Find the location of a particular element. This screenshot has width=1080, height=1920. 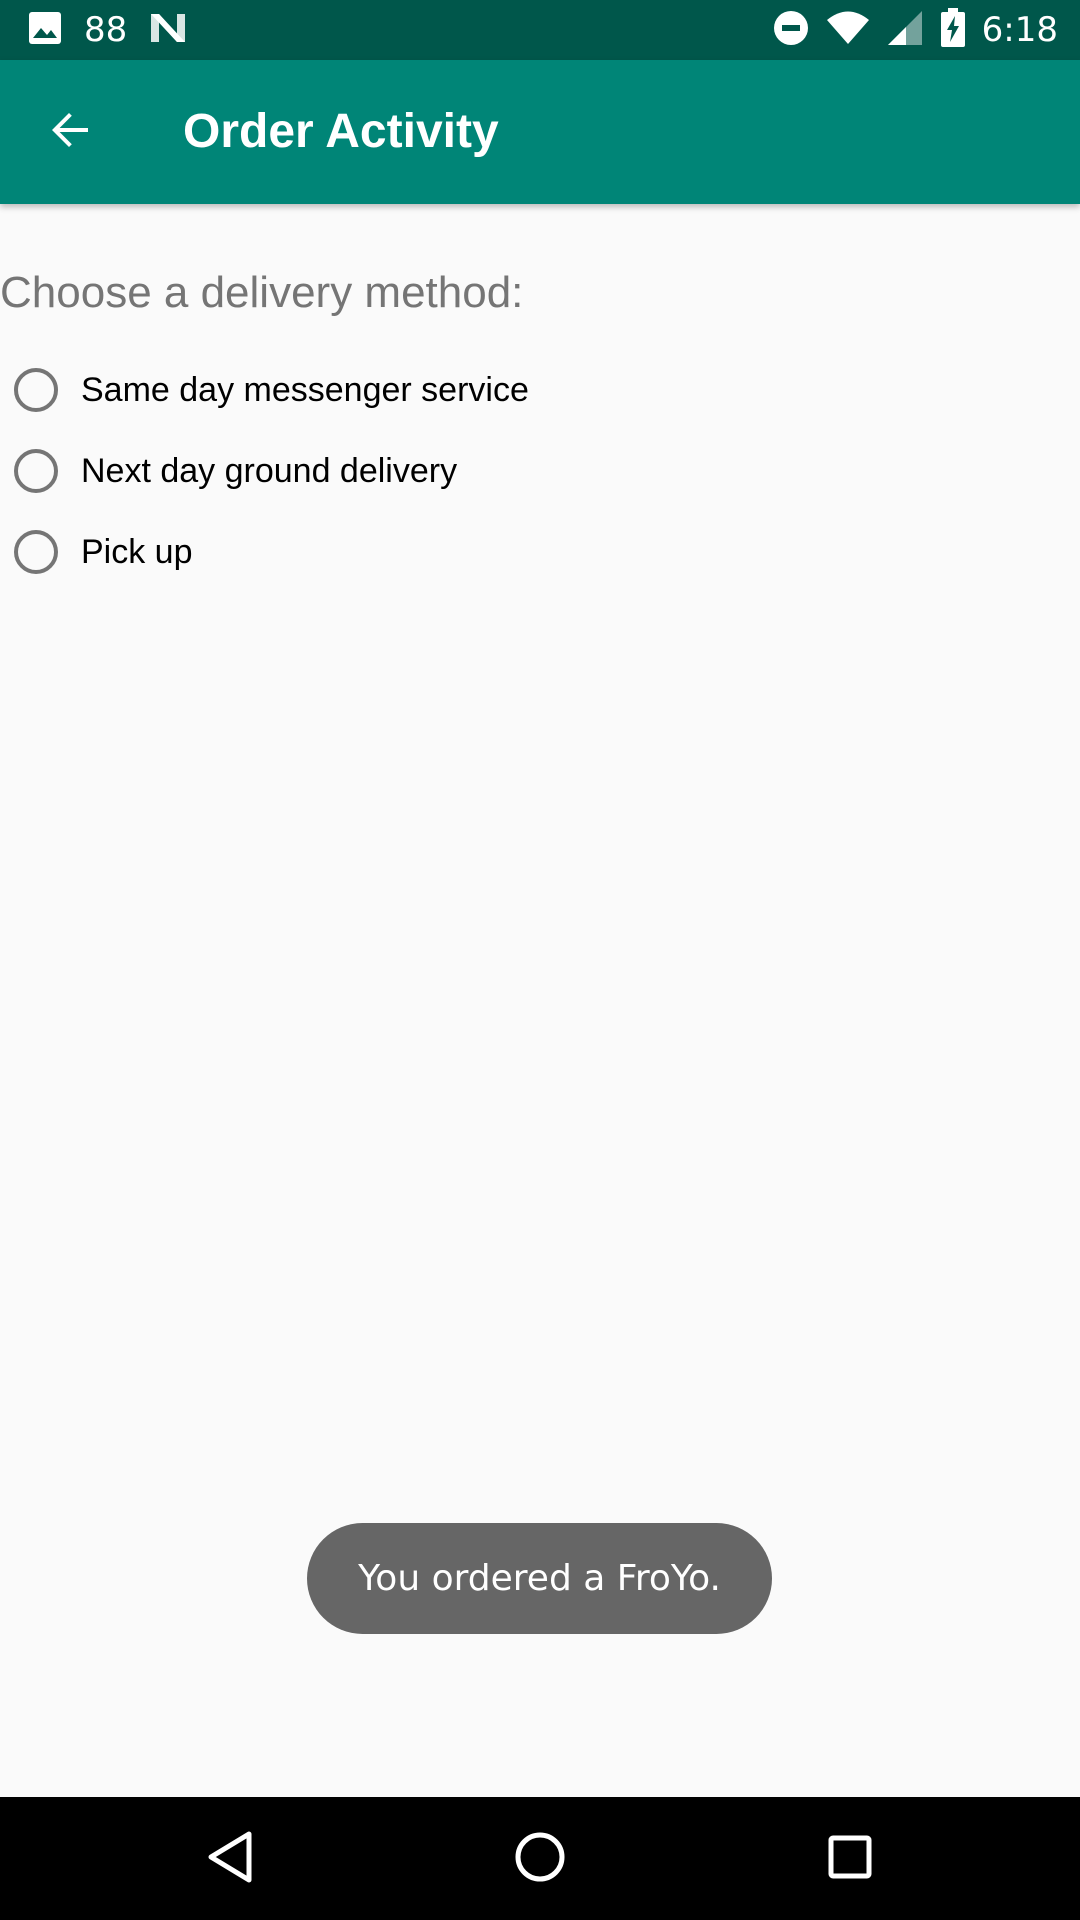

image-icon is located at coordinates (45, 30).